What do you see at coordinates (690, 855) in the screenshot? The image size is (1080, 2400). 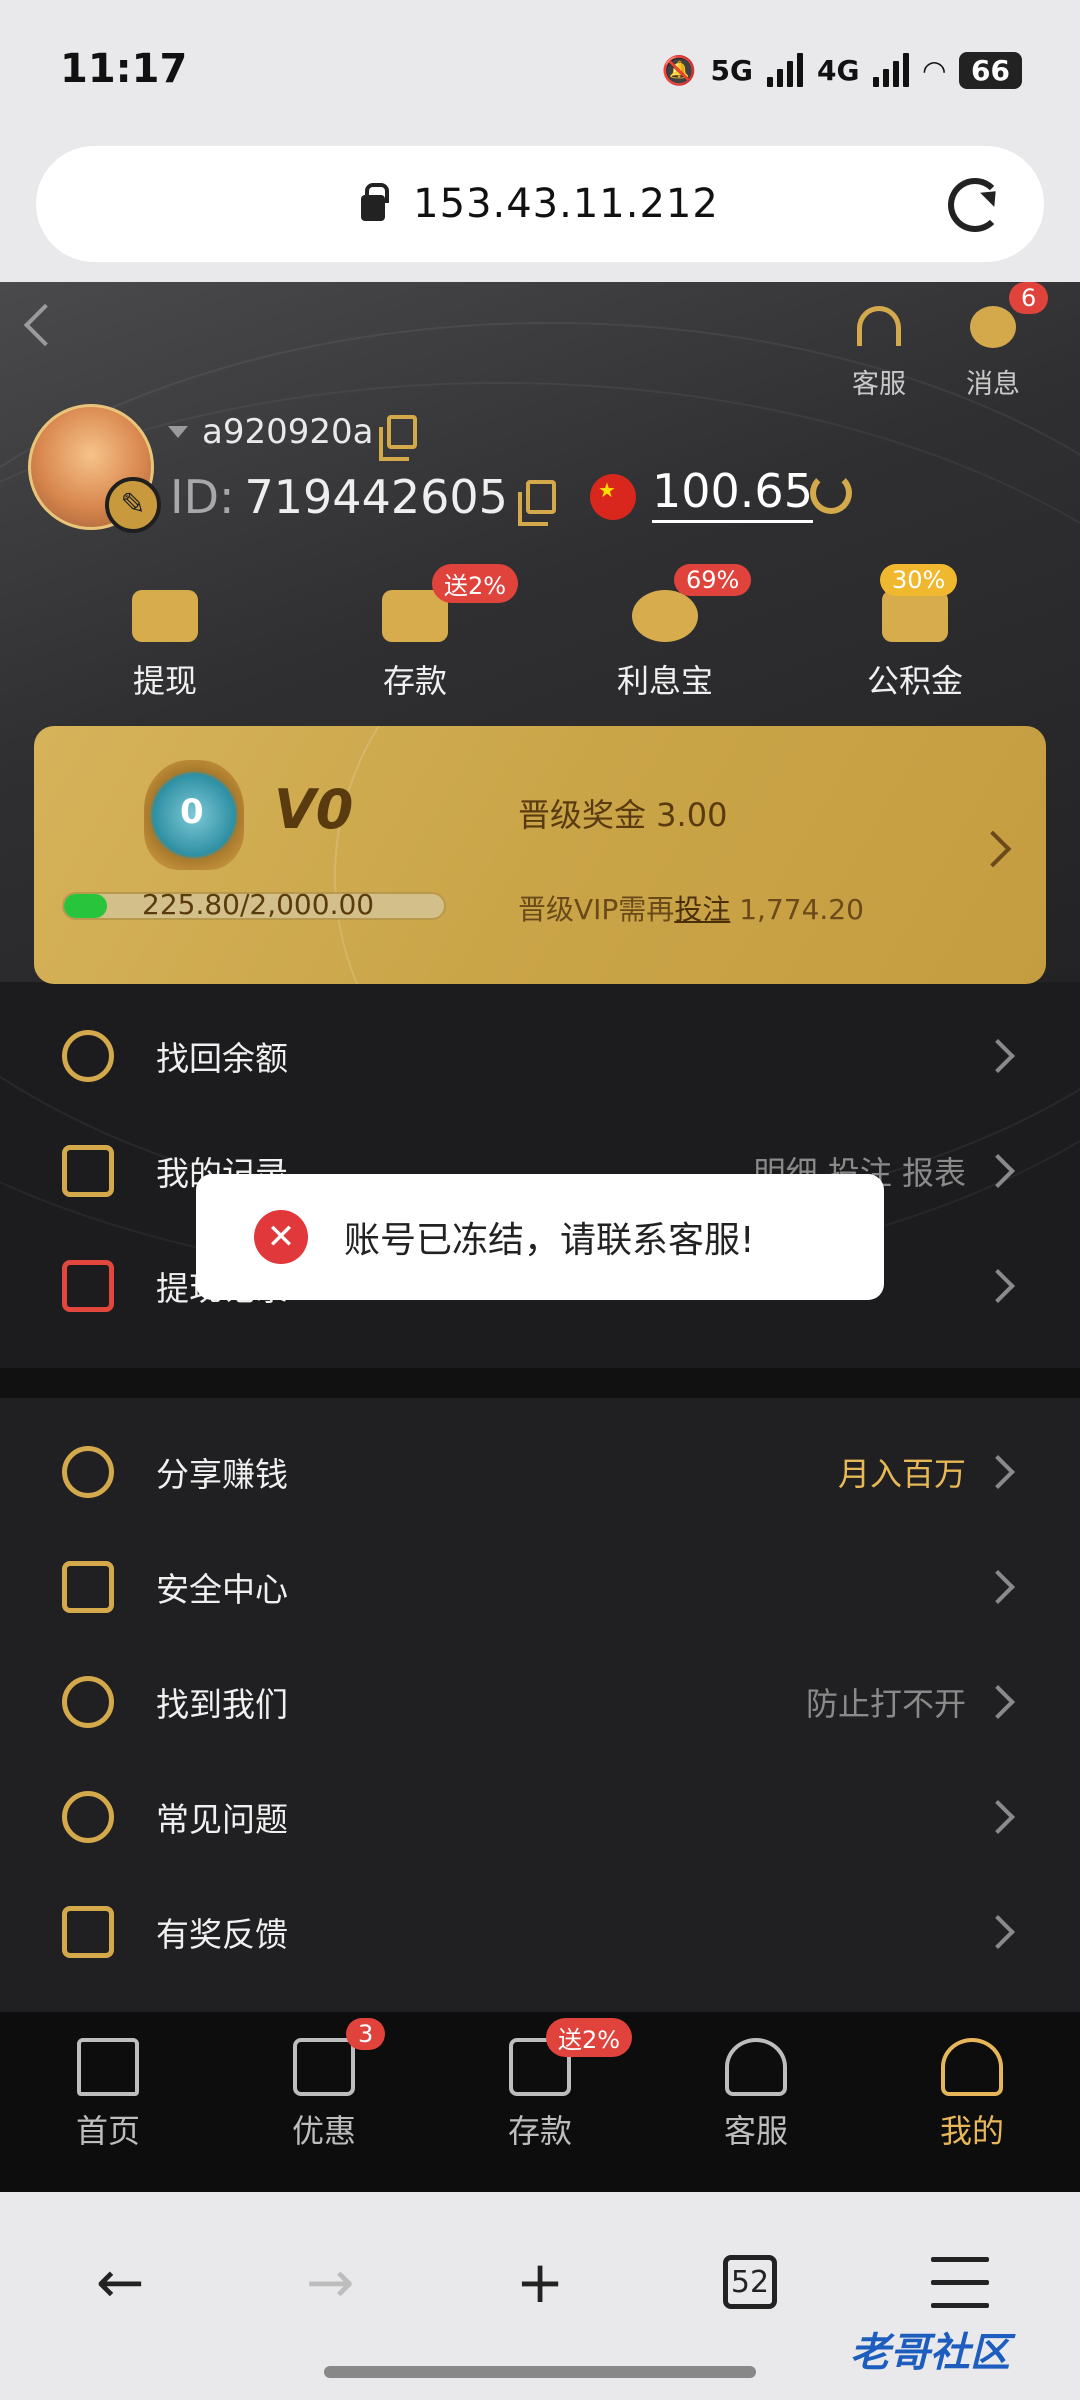 I see `card-decoration` at bounding box center [690, 855].